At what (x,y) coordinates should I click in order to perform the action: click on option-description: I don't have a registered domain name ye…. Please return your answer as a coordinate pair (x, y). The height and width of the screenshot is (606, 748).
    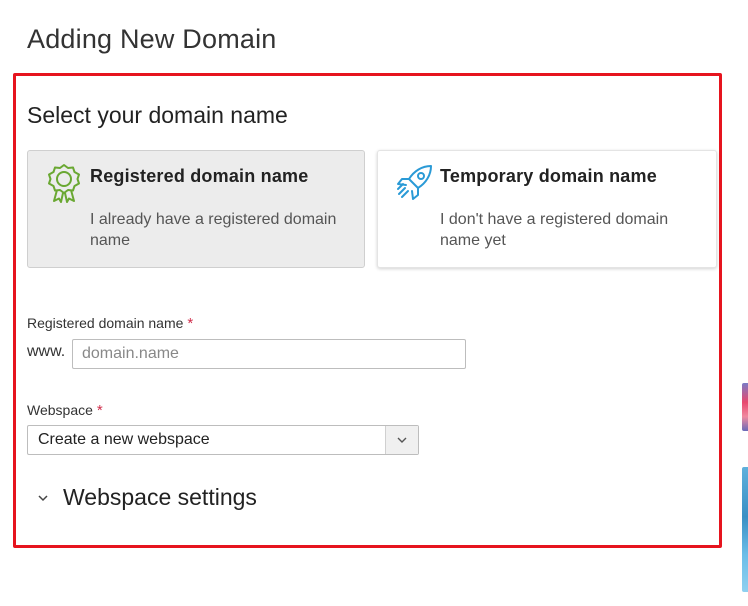
    Looking at the image, I should click on (554, 230).